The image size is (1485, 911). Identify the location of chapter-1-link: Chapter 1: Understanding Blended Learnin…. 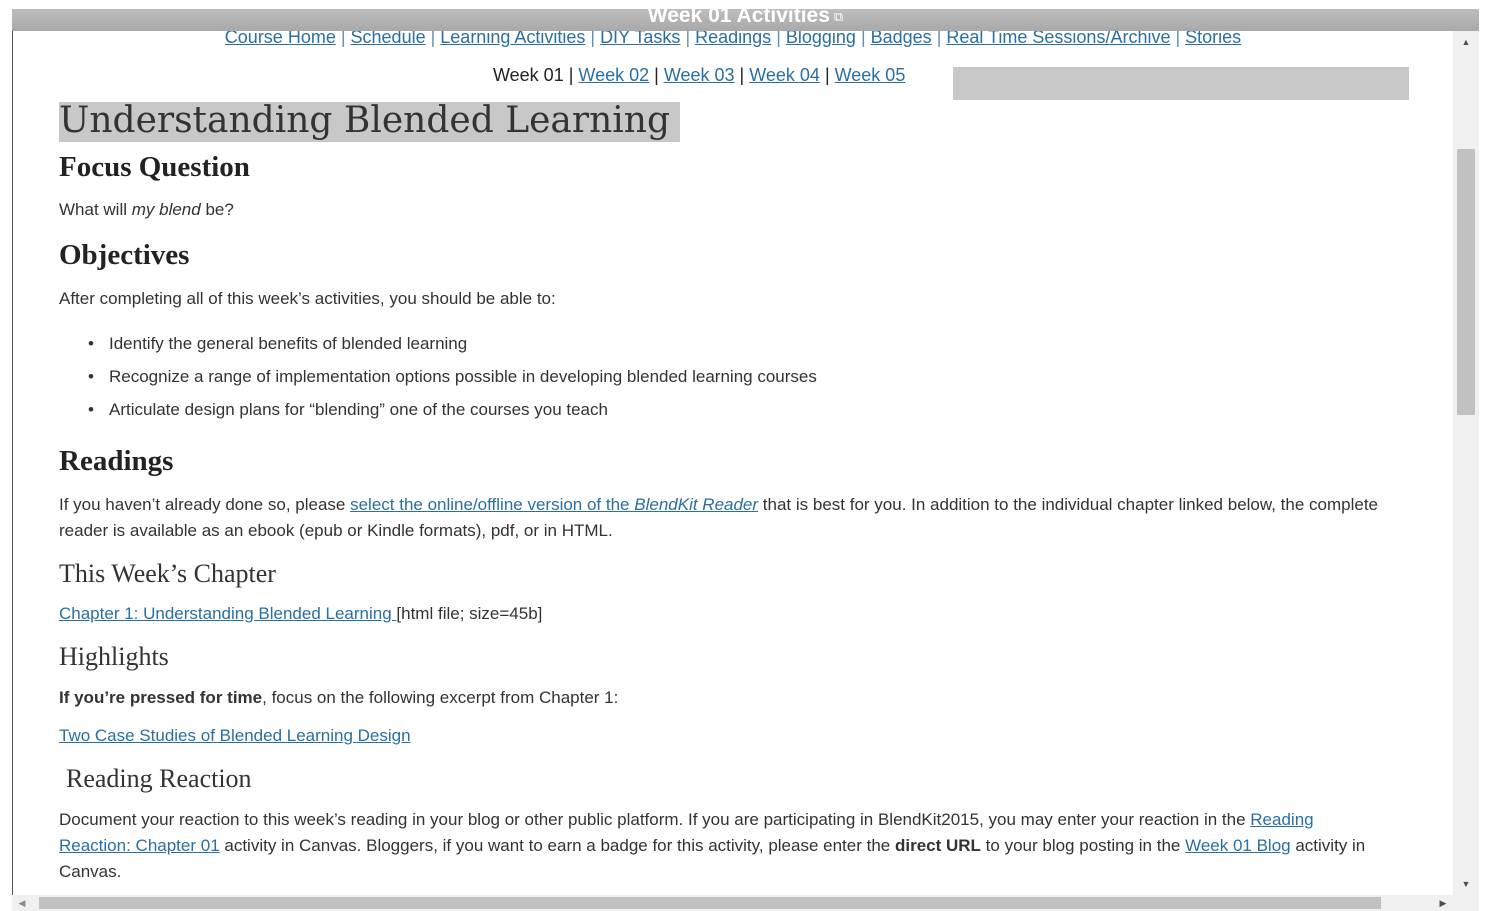
(227, 613).